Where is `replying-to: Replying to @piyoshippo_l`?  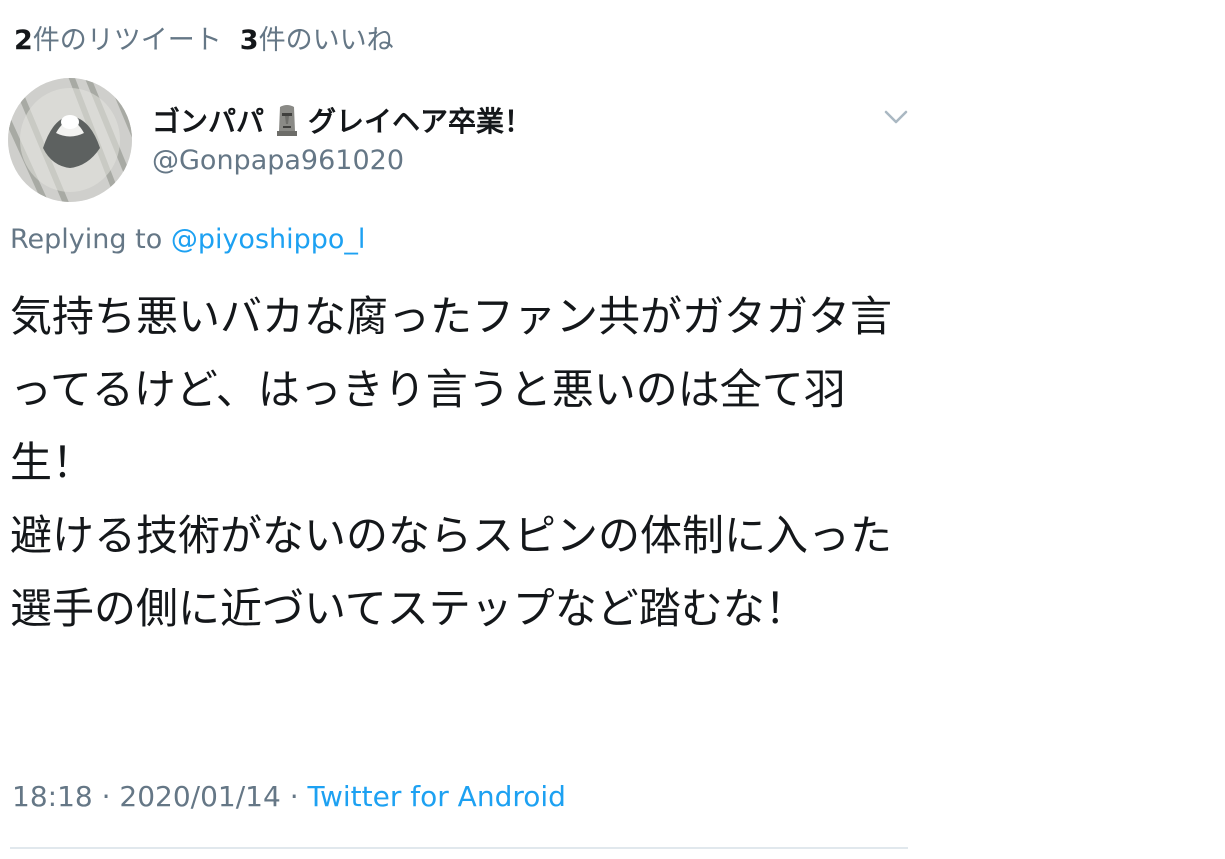
replying-to: Replying to @piyoshippo_l is located at coordinates (187, 239).